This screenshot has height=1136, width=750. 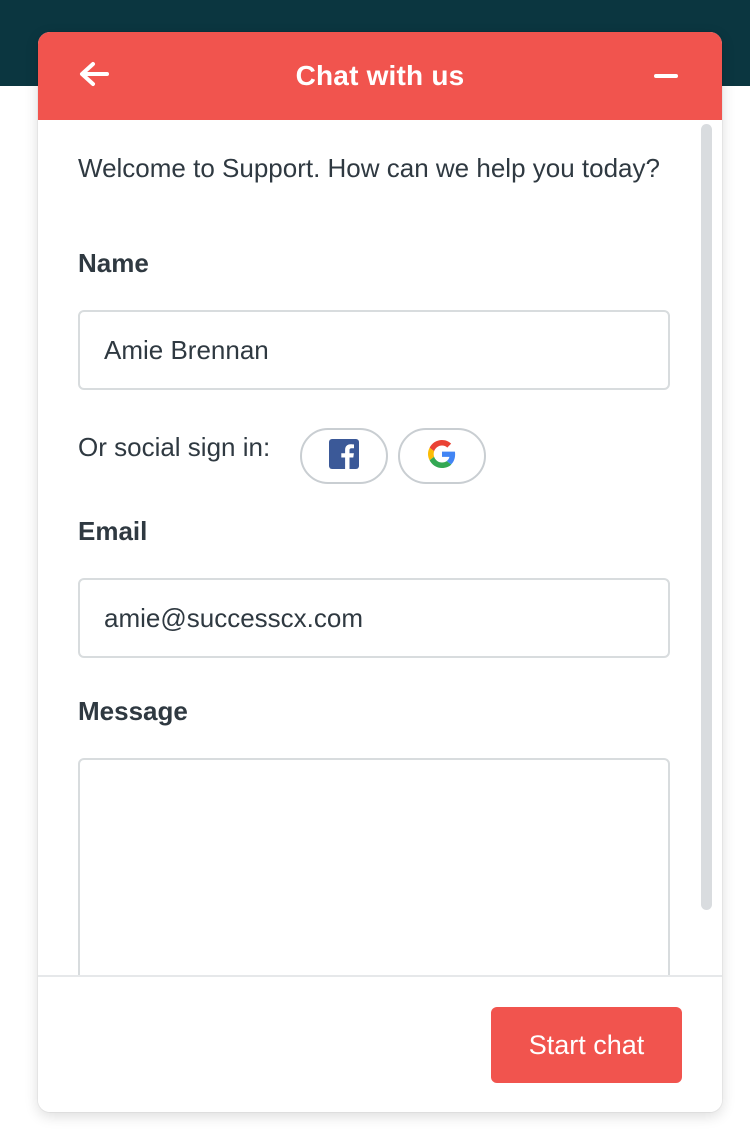 I want to click on scrollbar-thumb, so click(x=706, y=517).